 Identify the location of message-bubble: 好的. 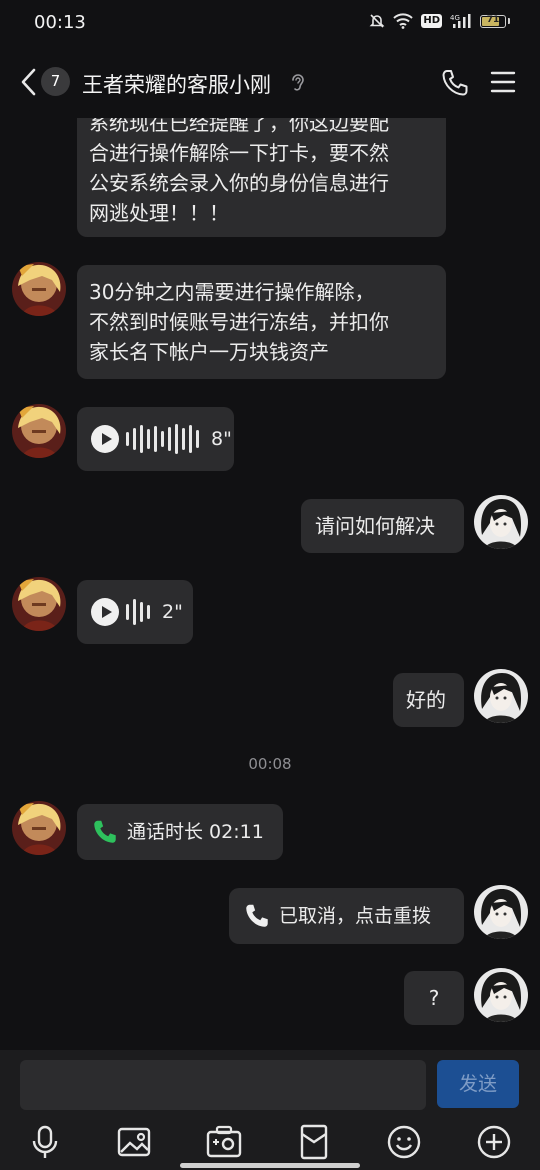
(428, 700).